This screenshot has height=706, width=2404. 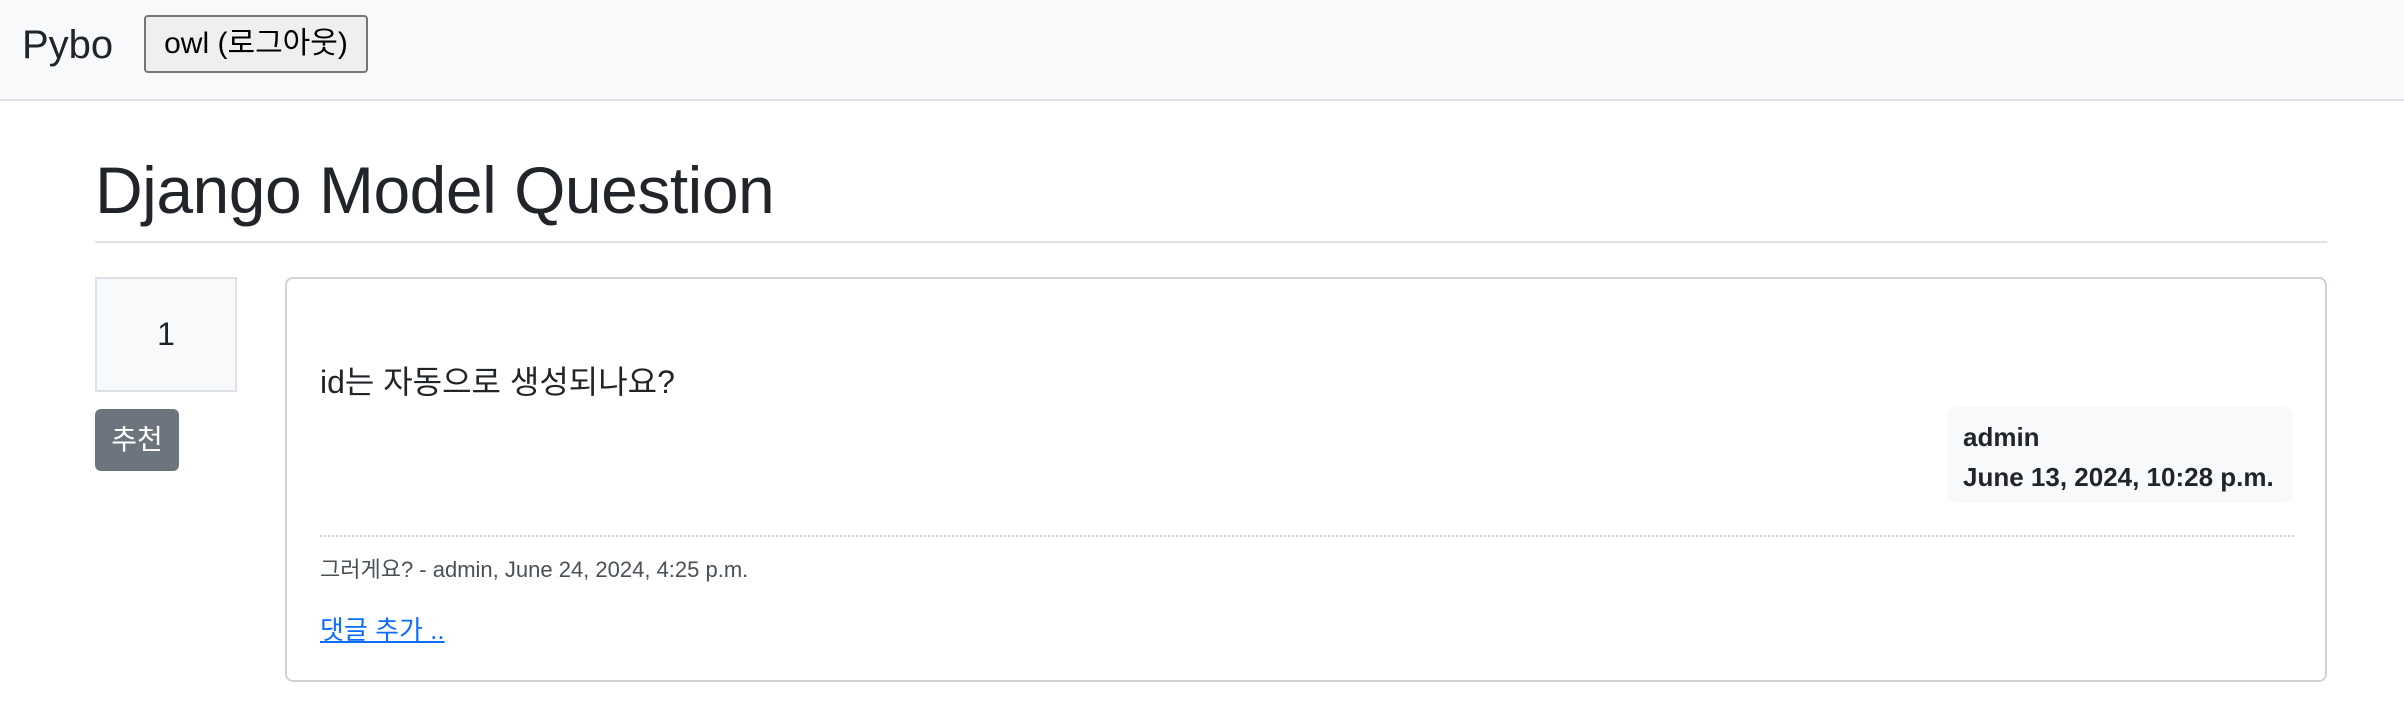 What do you see at coordinates (2001, 437) in the screenshot?
I see `author-name: admin` at bounding box center [2001, 437].